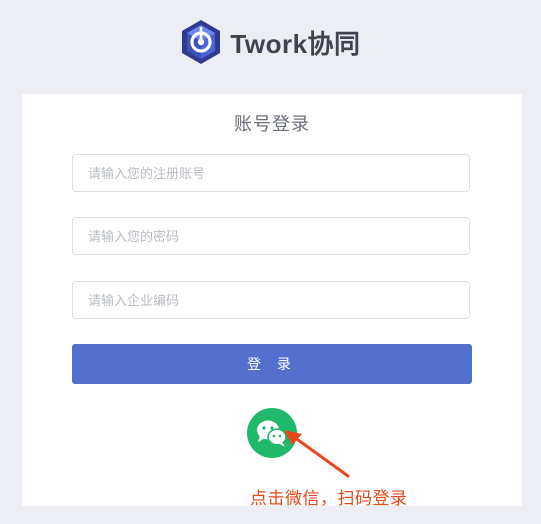 This screenshot has width=541, height=524. What do you see at coordinates (271, 236) in the screenshot?
I see `password-input` at bounding box center [271, 236].